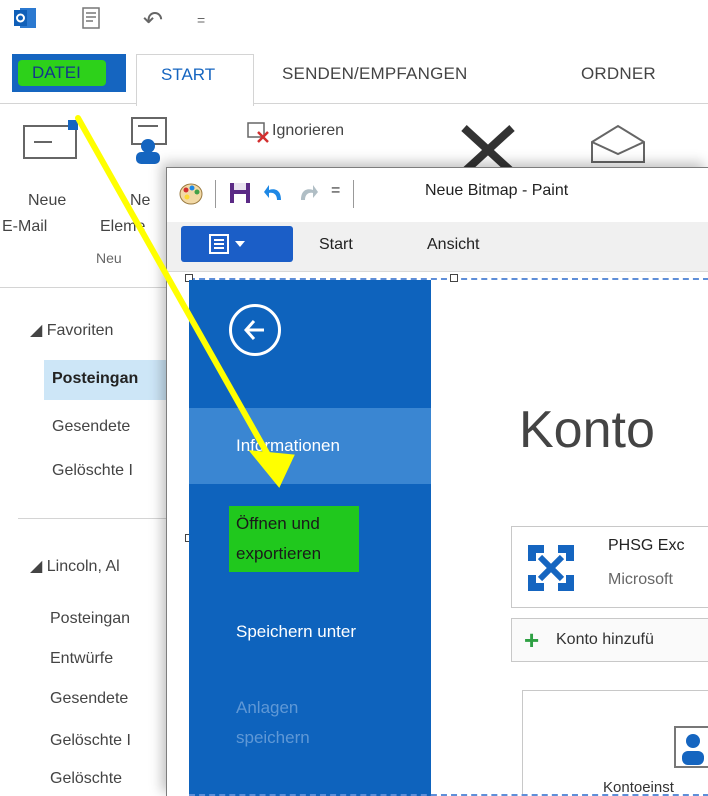 The width and height of the screenshot is (708, 796). Describe the element at coordinates (646, 545) in the screenshot. I see `account-name: PHSG Exc` at that location.